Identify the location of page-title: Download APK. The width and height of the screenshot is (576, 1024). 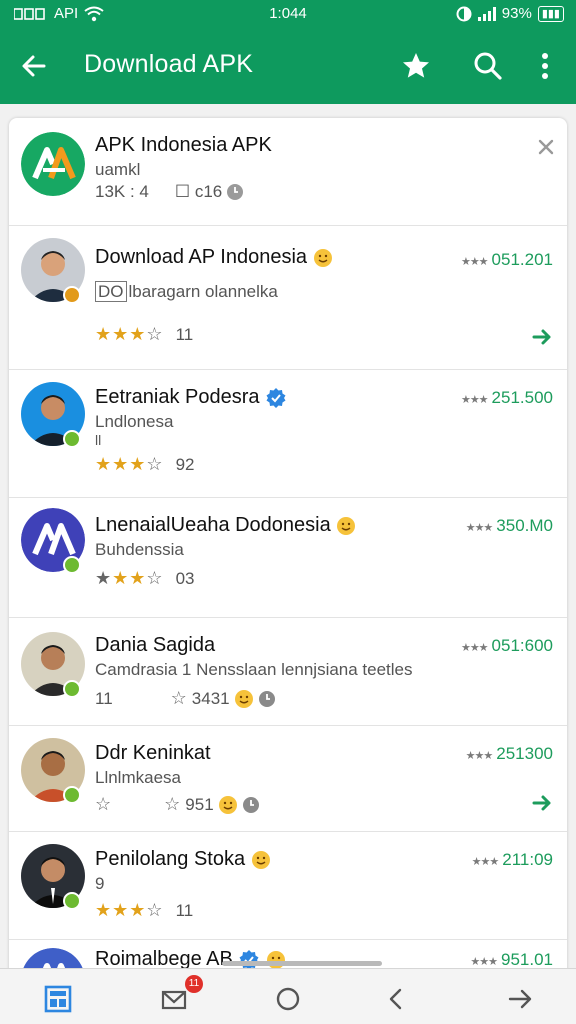
(169, 64).